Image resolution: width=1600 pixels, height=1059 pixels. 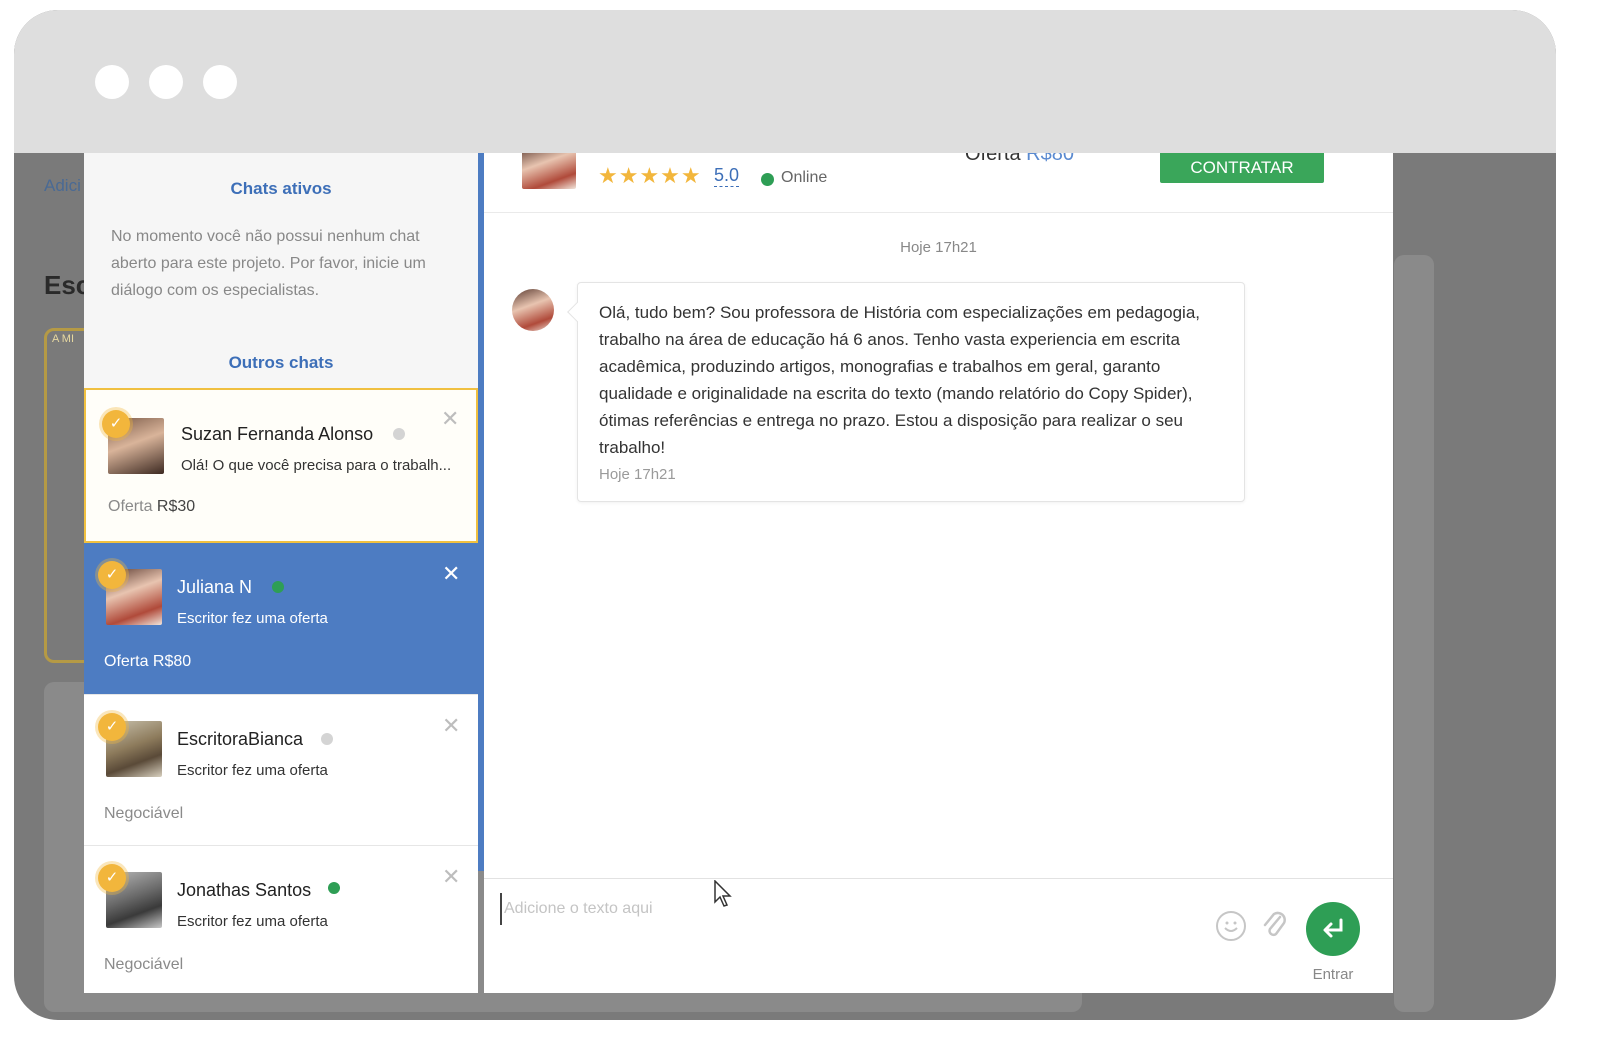 What do you see at coordinates (281, 362) in the screenshot?
I see `other-chats-title: Outros chats` at bounding box center [281, 362].